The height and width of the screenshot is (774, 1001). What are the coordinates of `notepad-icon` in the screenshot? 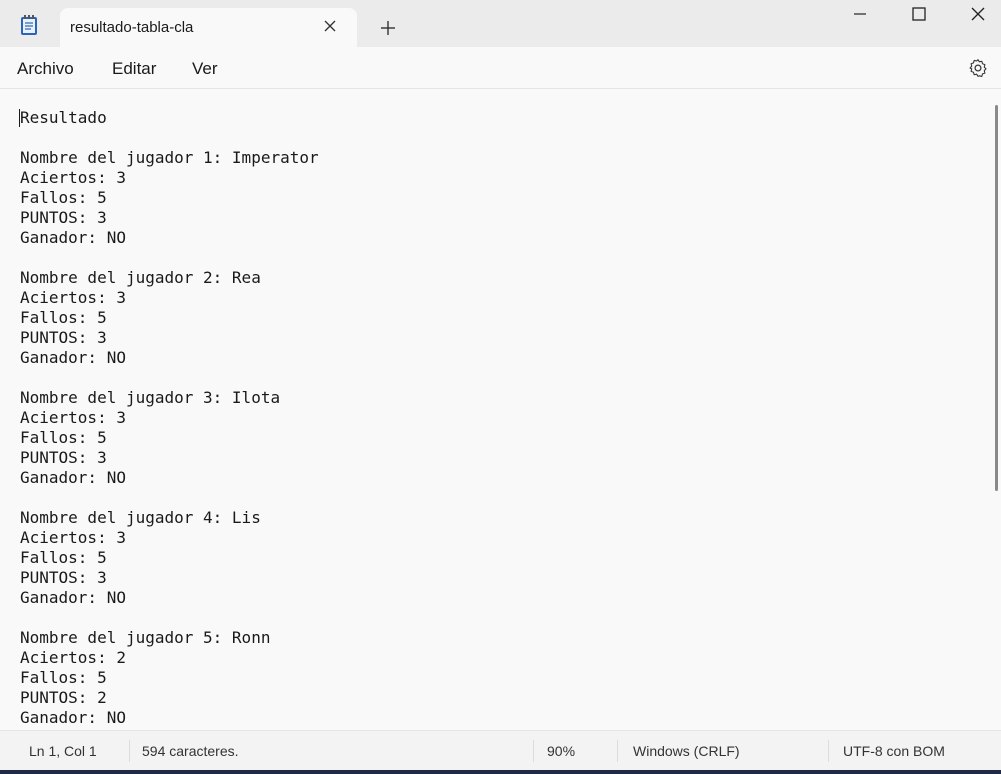 It's located at (29, 25).